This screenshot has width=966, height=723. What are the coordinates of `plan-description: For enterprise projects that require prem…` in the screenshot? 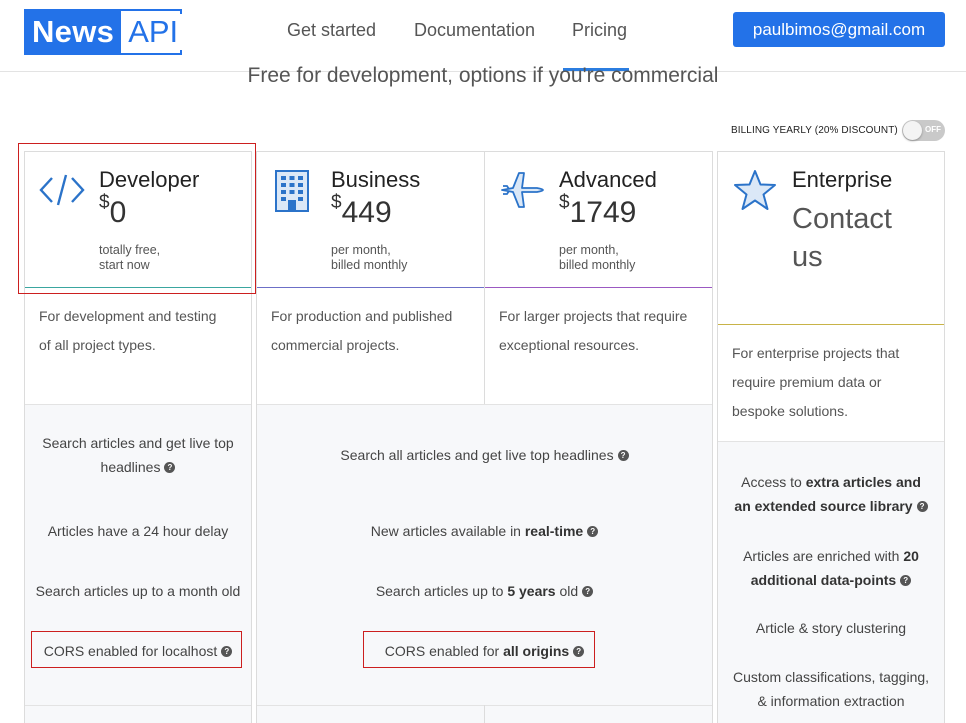 It's located at (816, 382).